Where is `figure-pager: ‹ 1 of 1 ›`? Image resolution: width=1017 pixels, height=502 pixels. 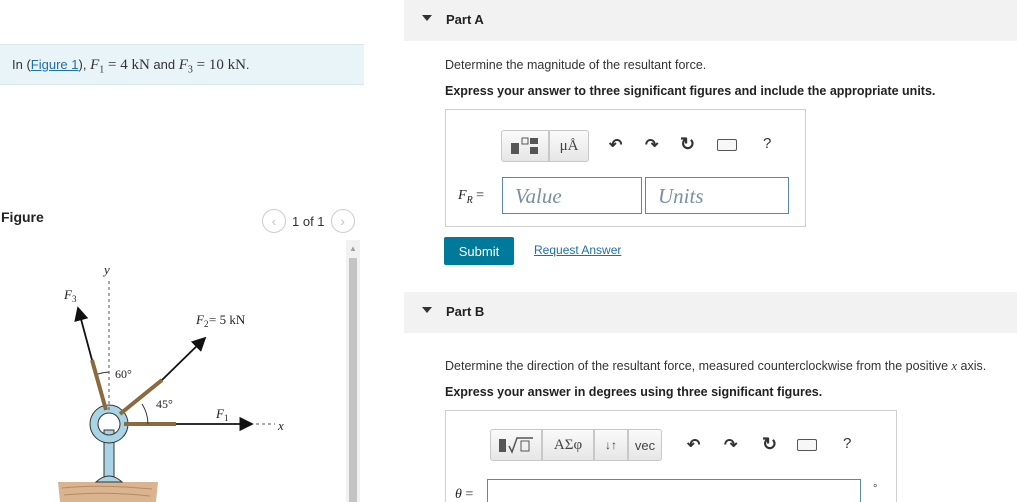
figure-pager: ‹ 1 of 1 › is located at coordinates (308, 221).